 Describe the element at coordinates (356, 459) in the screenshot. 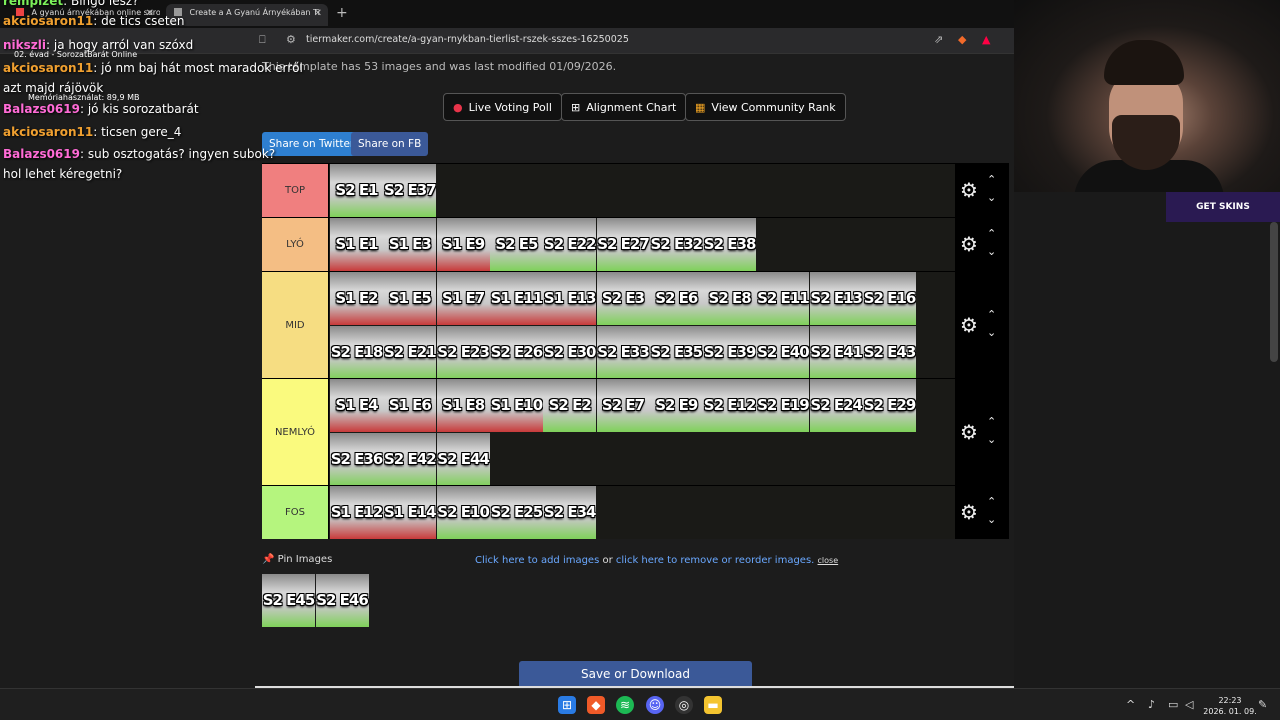

I see `episode-thumbnail: S2 E36` at that location.